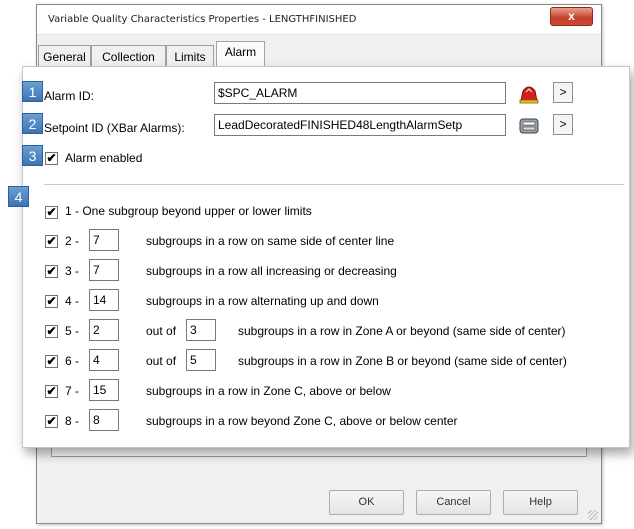  What do you see at coordinates (571, 16) in the screenshot?
I see `close-button: x` at bounding box center [571, 16].